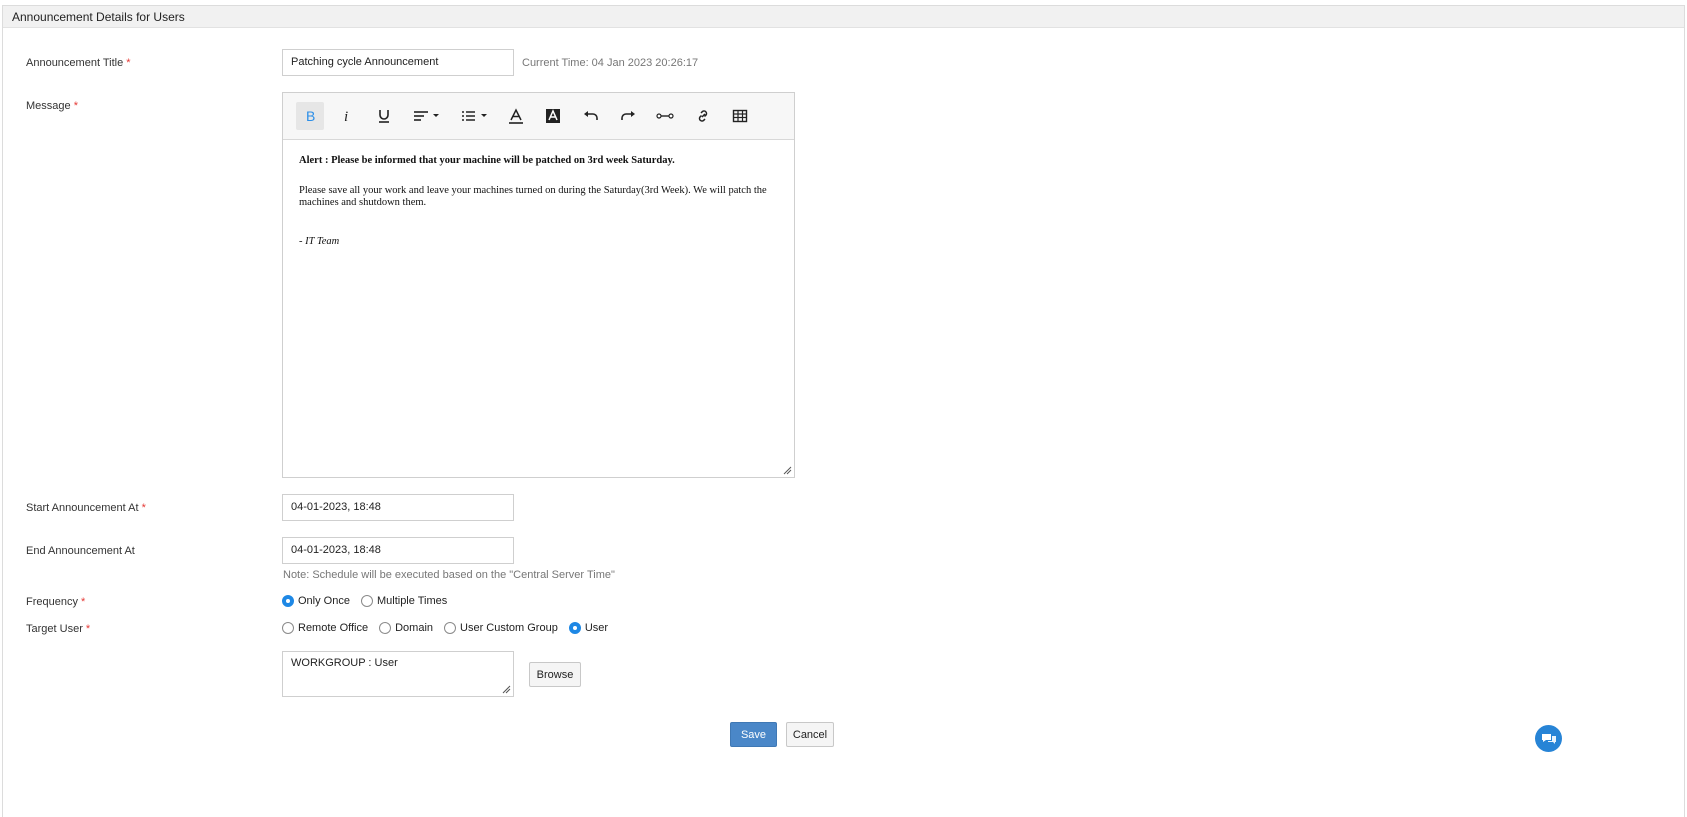 The image size is (1687, 817). I want to click on frequency-option-multiple-times: Multiple Times, so click(404, 601).